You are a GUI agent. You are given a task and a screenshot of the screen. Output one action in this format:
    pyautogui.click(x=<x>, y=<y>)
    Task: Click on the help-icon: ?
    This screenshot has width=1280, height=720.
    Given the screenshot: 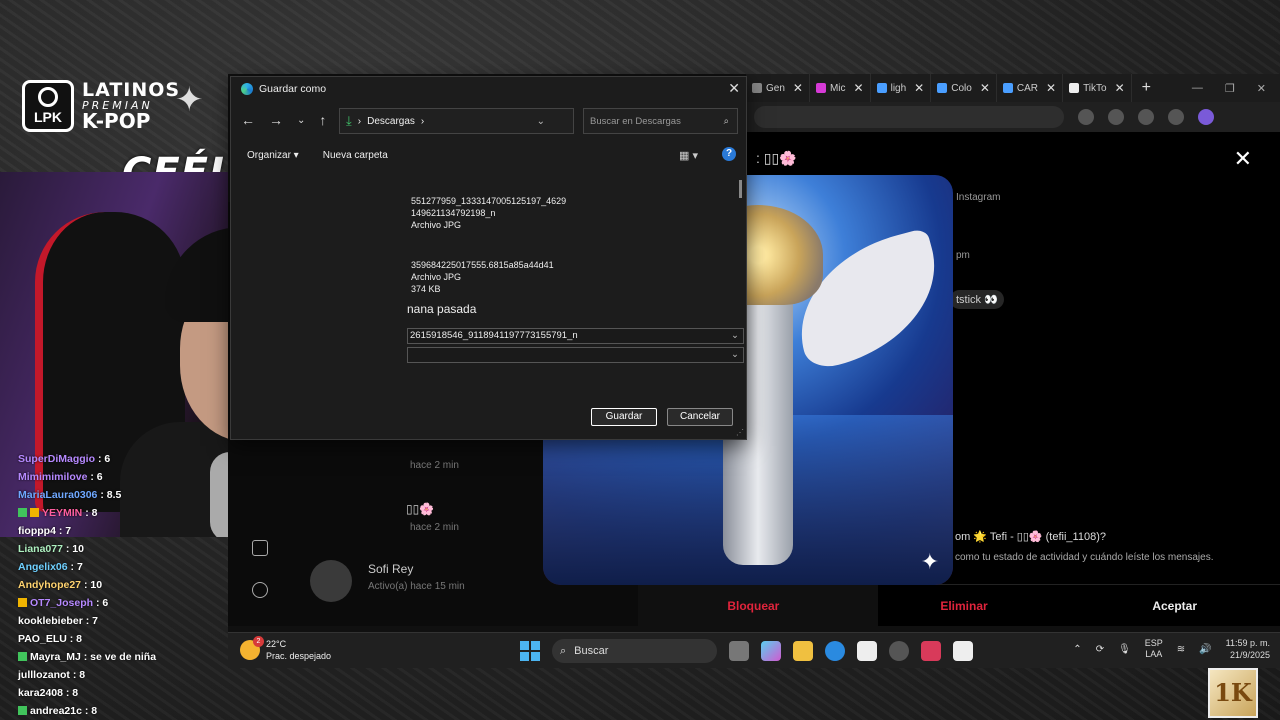 What is the action you would take?
    pyautogui.click(x=729, y=154)
    